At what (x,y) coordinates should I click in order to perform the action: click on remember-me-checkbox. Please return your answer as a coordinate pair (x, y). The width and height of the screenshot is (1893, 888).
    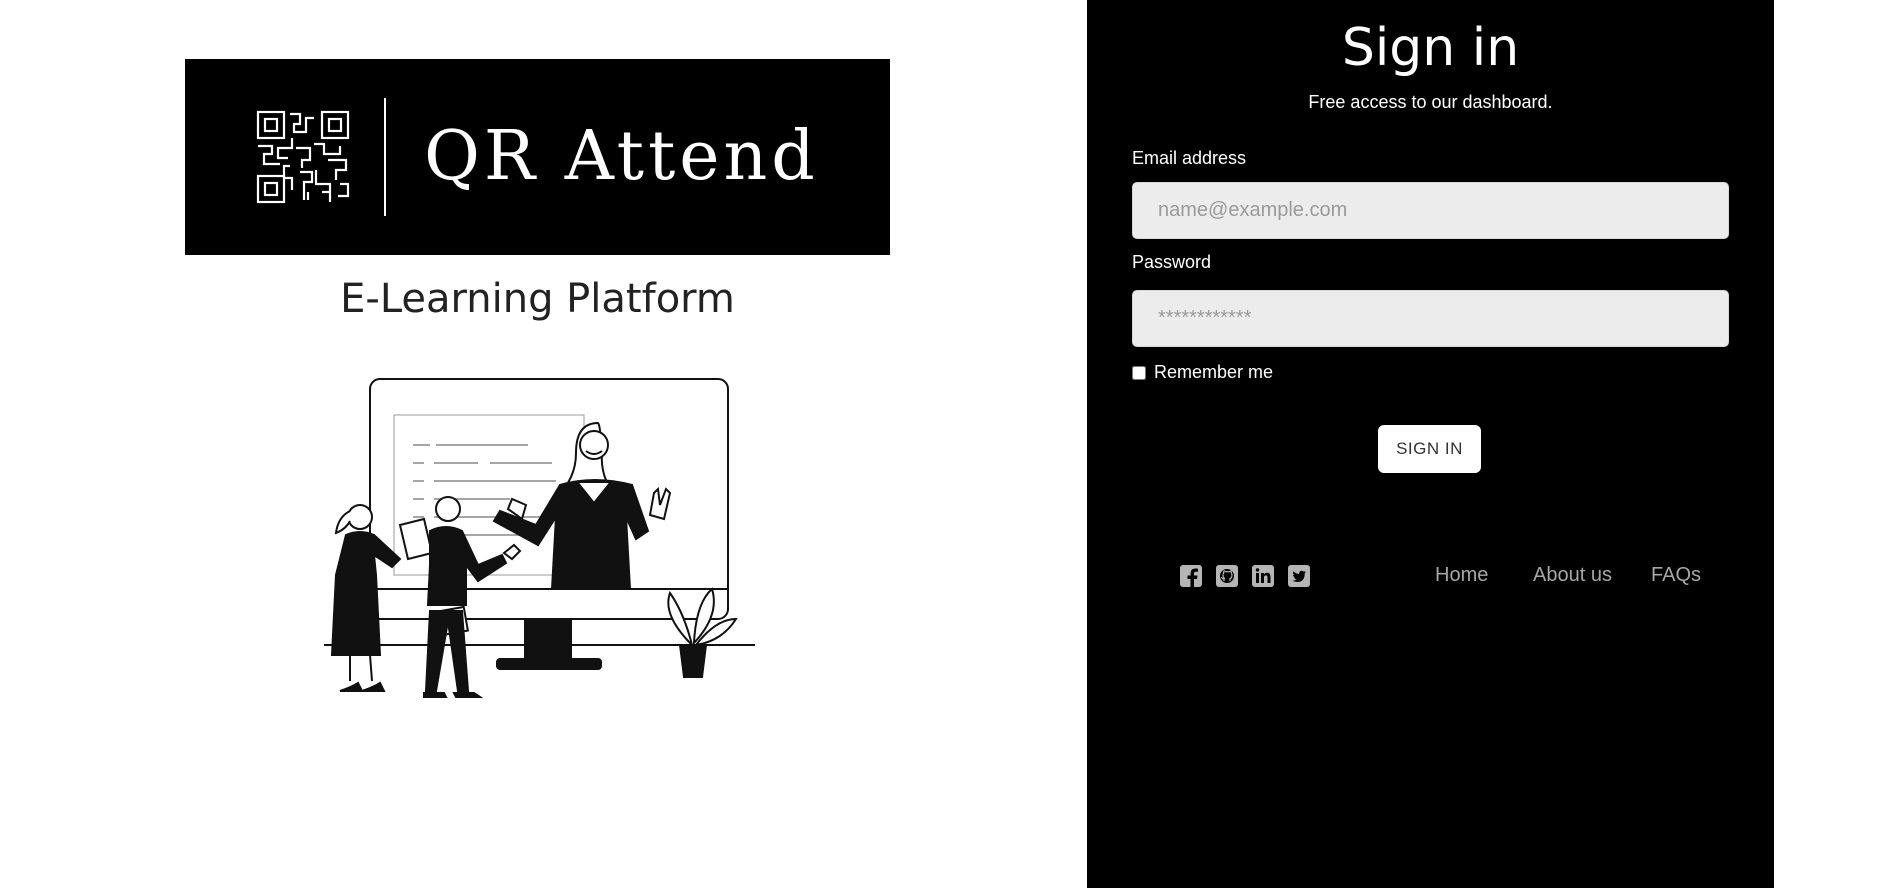
    Looking at the image, I should click on (1139, 372).